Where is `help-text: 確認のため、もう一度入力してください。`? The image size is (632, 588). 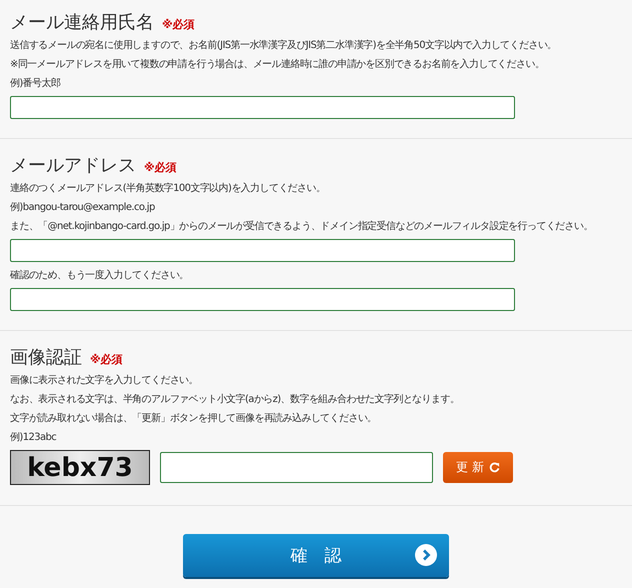
help-text: 確認のため、もう一度入力してください。 is located at coordinates (100, 276).